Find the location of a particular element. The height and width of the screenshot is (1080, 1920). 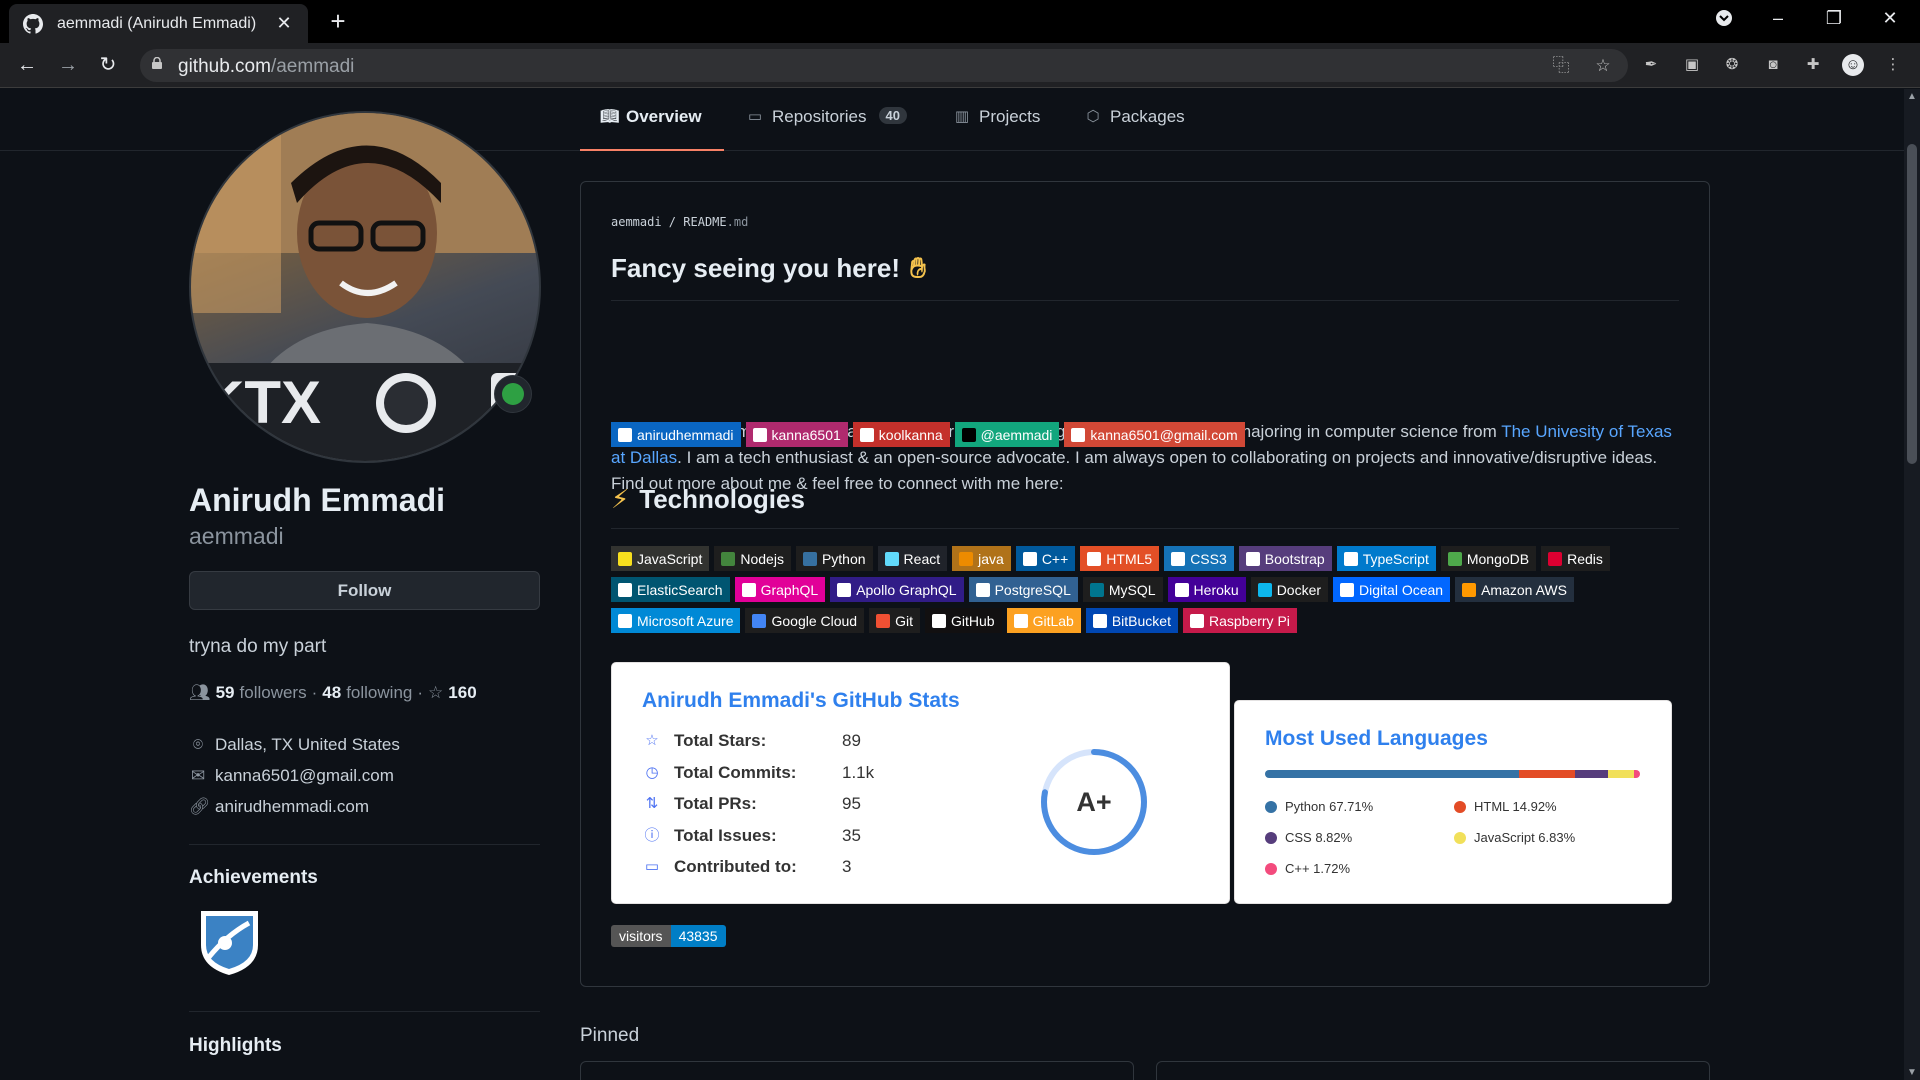

visitors-badge: visitors 43835 is located at coordinates (668, 936).